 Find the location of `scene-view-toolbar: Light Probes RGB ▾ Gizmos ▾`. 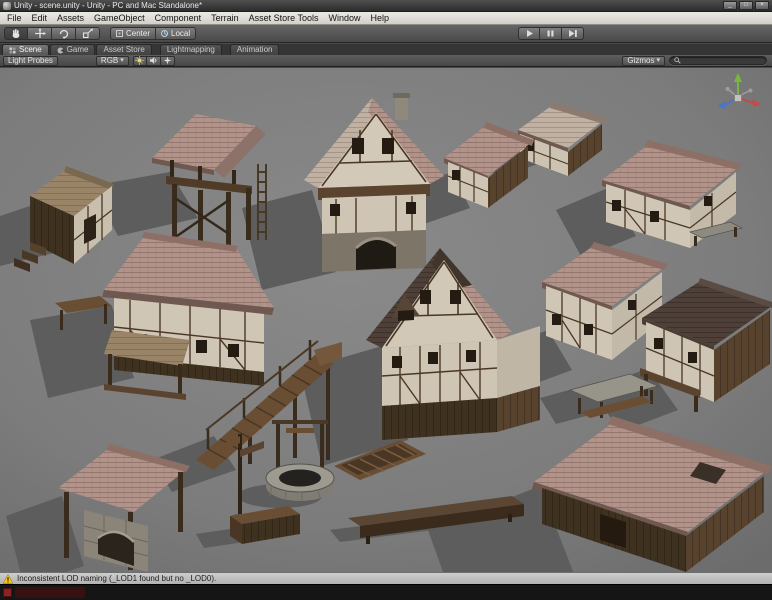

scene-view-toolbar: Light Probes RGB ▾ Gizmos ▾ is located at coordinates (386, 61).